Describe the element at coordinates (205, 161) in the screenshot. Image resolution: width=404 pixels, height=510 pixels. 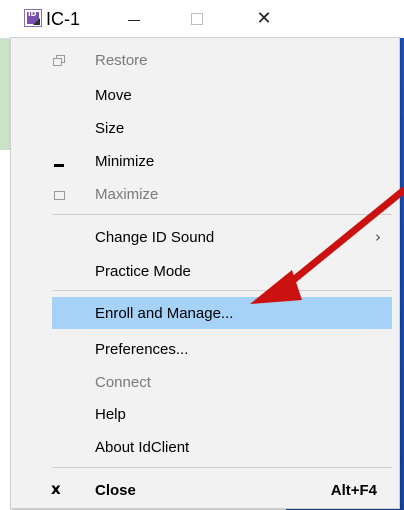
I see `menu-item-minimize: Minimize` at that location.